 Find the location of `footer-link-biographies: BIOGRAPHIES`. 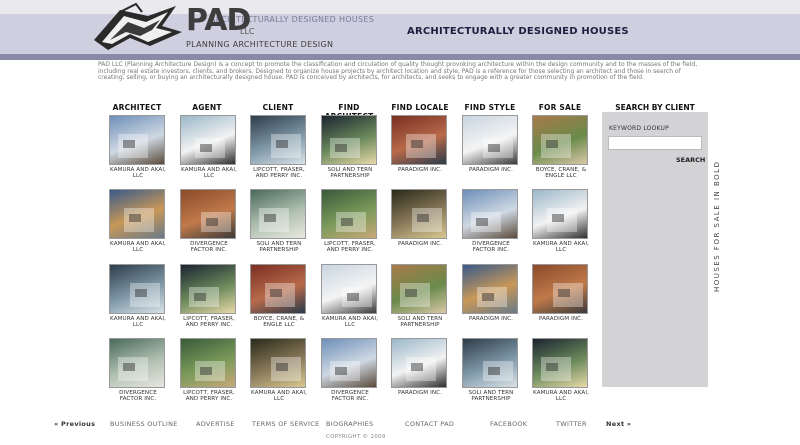

footer-link-biographies: BIOGRAPHIES is located at coordinates (350, 424).